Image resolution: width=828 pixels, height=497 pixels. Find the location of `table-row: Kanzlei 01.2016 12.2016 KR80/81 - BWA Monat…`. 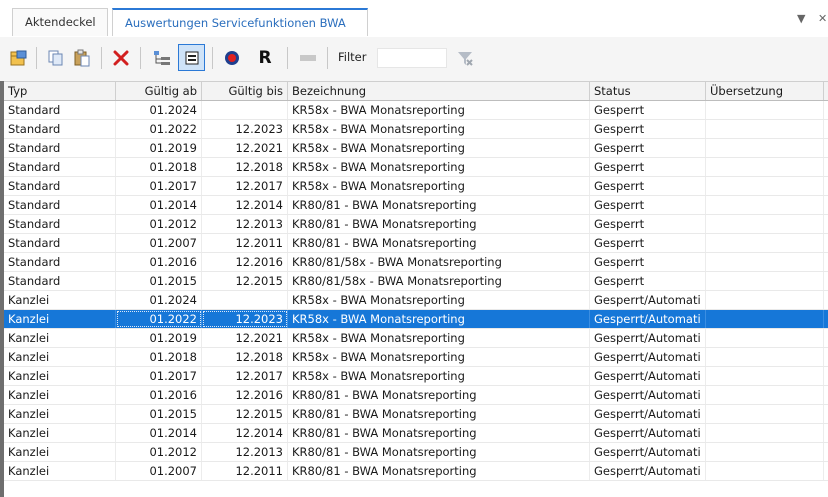

table-row: Kanzlei 01.2016 12.2016 KR80/81 - BWA Monat… is located at coordinates (416, 395).